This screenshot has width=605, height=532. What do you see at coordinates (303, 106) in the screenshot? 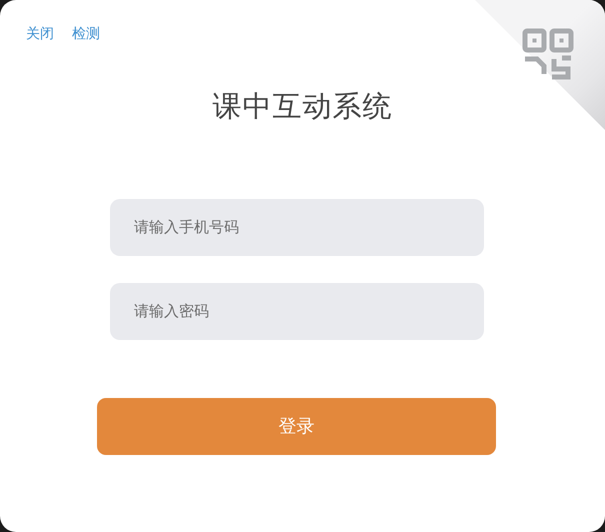
I see `app-title: 课中互动系统` at bounding box center [303, 106].